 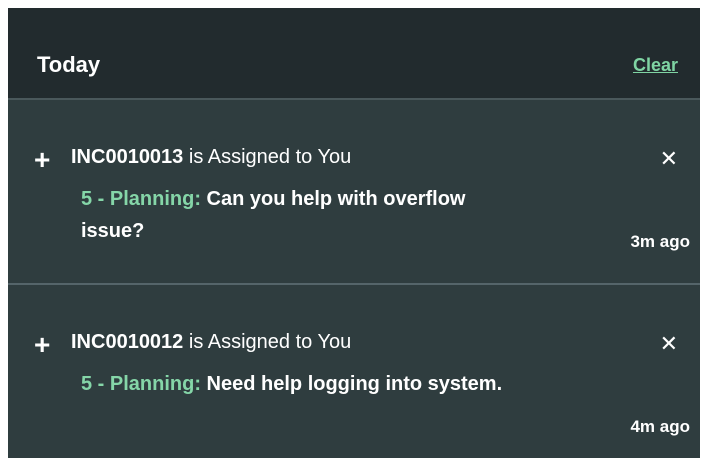 What do you see at coordinates (660, 241) in the screenshot?
I see `notification-time: 3m ago` at bounding box center [660, 241].